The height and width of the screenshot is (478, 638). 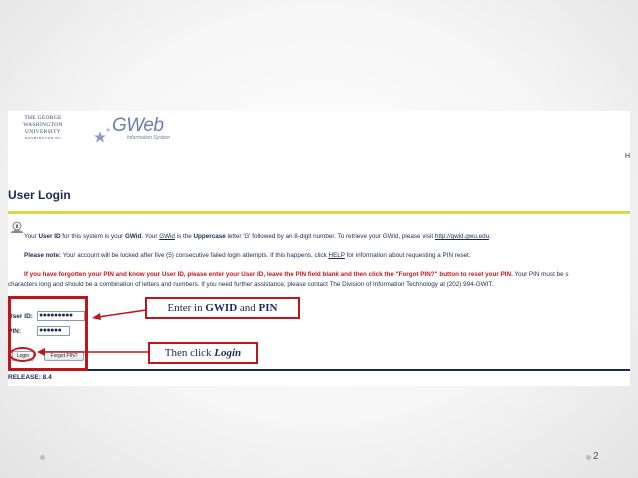 What do you see at coordinates (22, 354) in the screenshot?
I see `login-button-highlight` at bounding box center [22, 354].